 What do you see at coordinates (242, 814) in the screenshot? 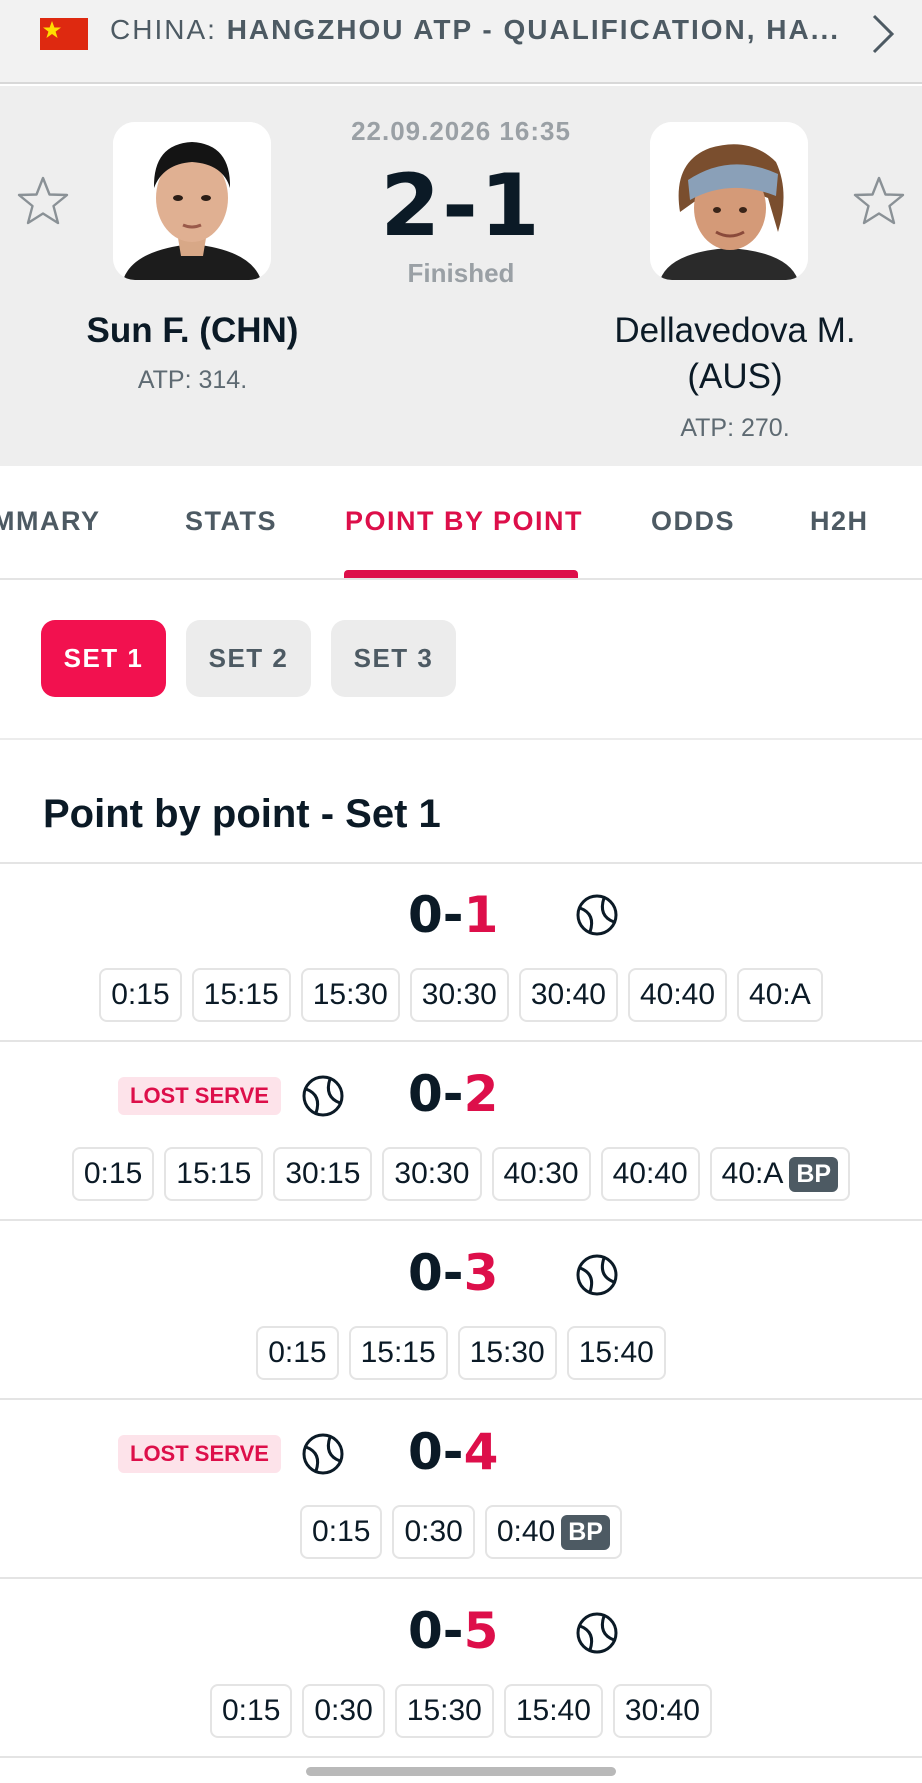
I see `section-title: Point by point - Set 1` at bounding box center [242, 814].